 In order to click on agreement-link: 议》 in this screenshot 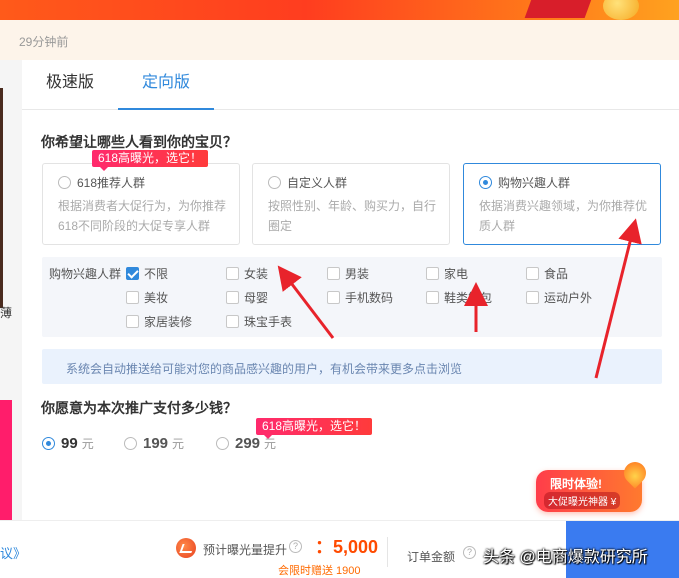, I will do `click(13, 552)`.